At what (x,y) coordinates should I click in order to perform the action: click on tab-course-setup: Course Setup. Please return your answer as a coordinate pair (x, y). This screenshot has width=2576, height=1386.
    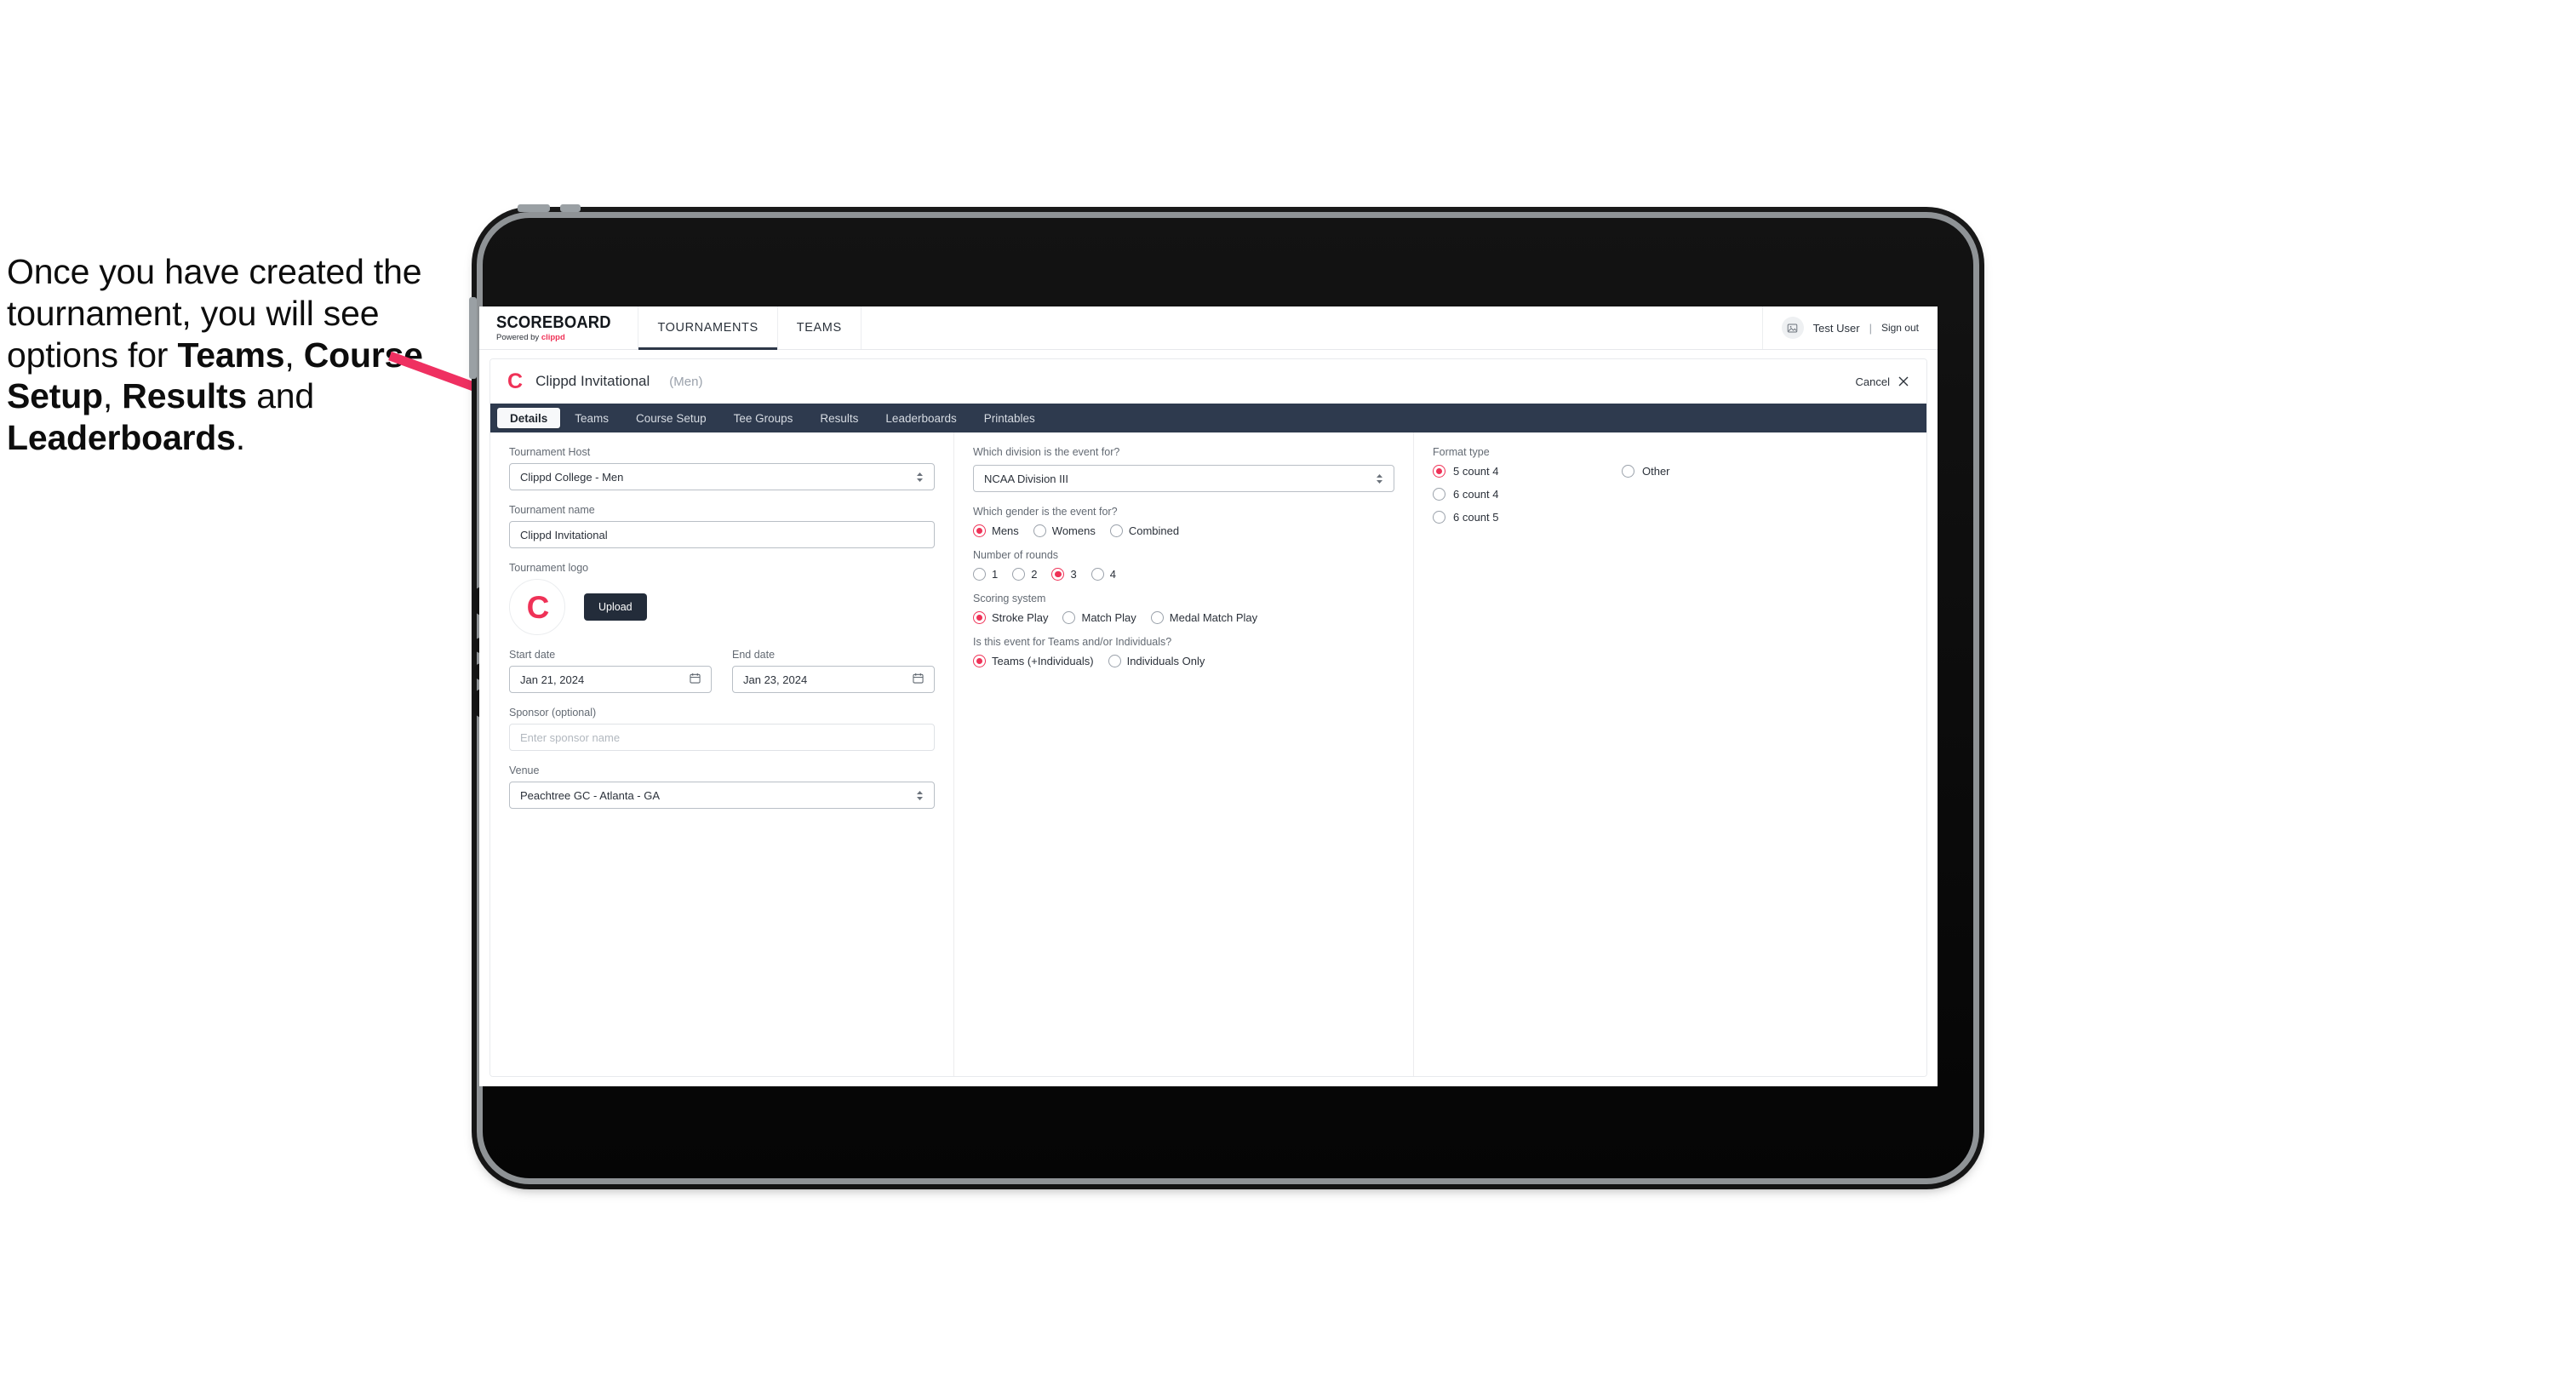
    Looking at the image, I should click on (671, 418).